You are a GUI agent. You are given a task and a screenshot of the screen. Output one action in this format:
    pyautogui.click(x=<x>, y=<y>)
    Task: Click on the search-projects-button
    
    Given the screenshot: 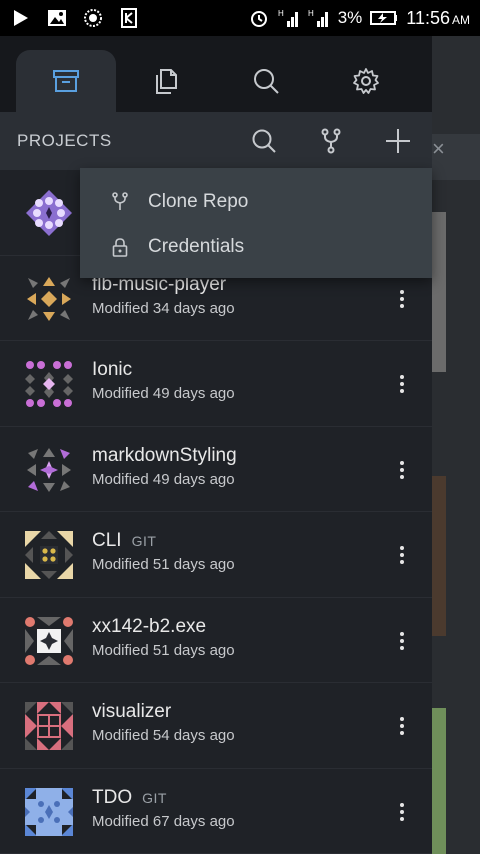 What is the action you would take?
    pyautogui.click(x=264, y=141)
    